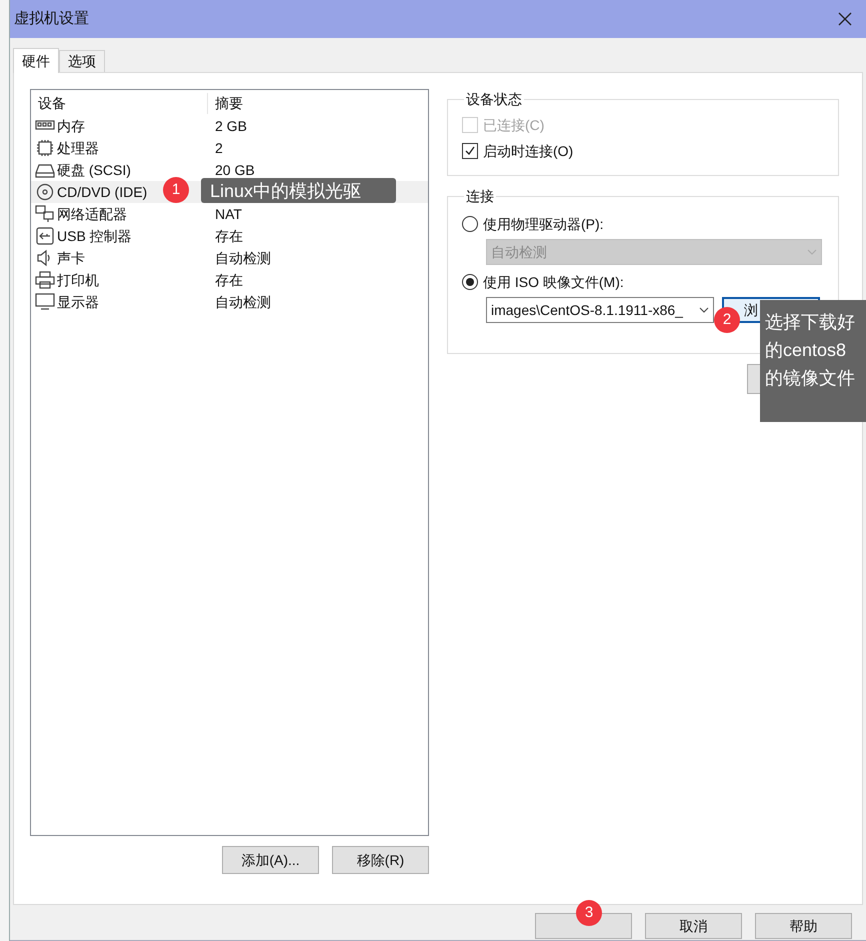 This screenshot has width=866, height=941. Describe the element at coordinates (553, 282) in the screenshot. I see `radio-label: 使用 ISO 映像文件(M):` at that location.